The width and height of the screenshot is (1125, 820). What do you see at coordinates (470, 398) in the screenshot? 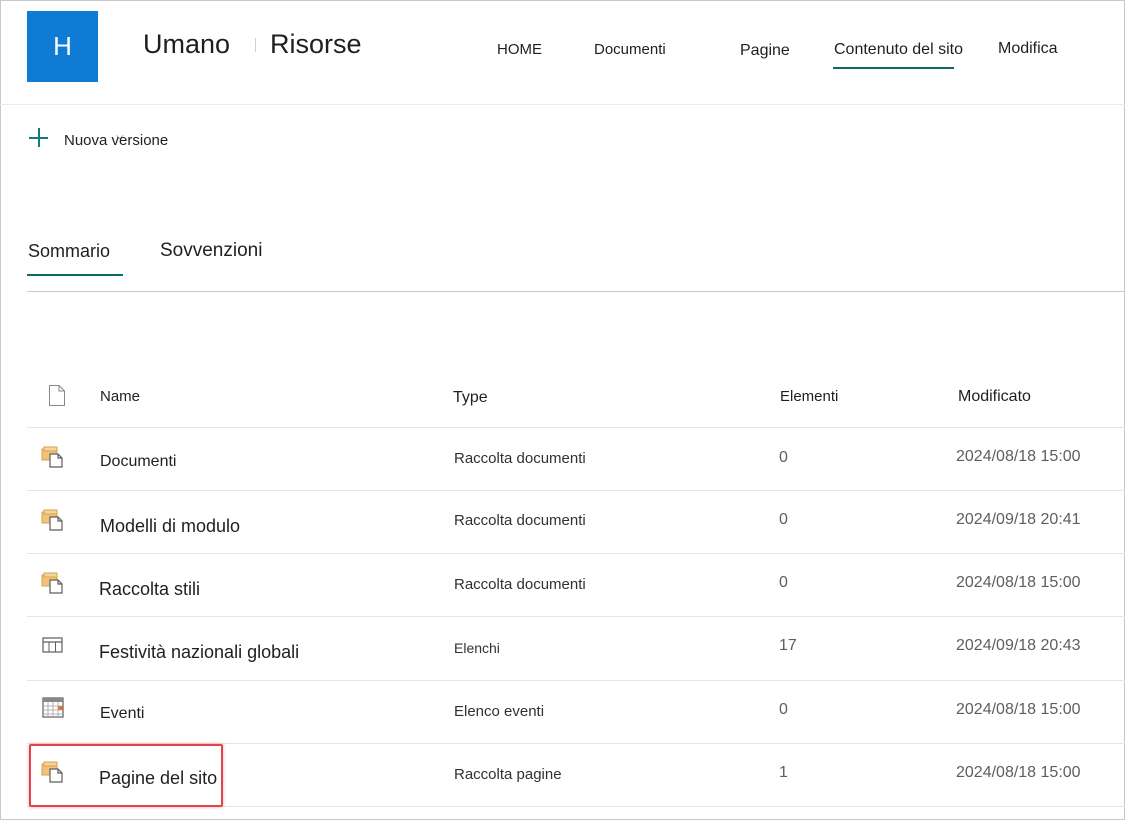
I see `column-header-type: Type` at bounding box center [470, 398].